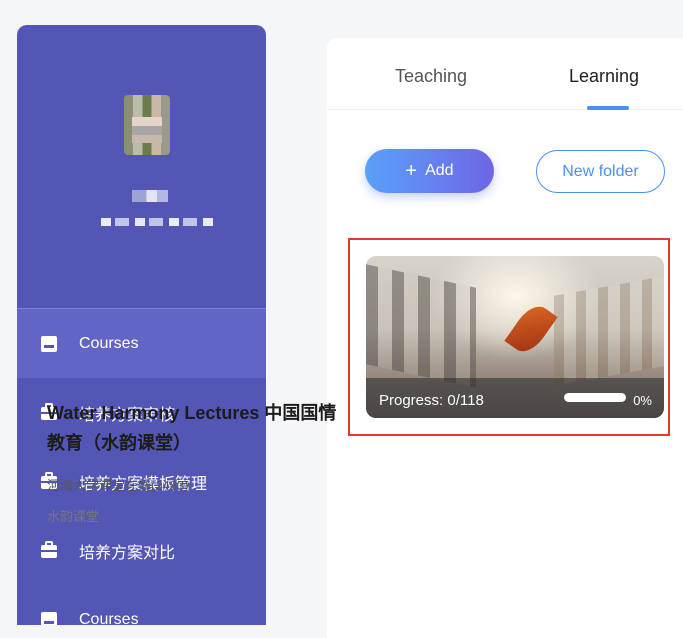  What do you see at coordinates (141, 343) in the screenshot?
I see `sidebar-item-courses: Courses` at bounding box center [141, 343].